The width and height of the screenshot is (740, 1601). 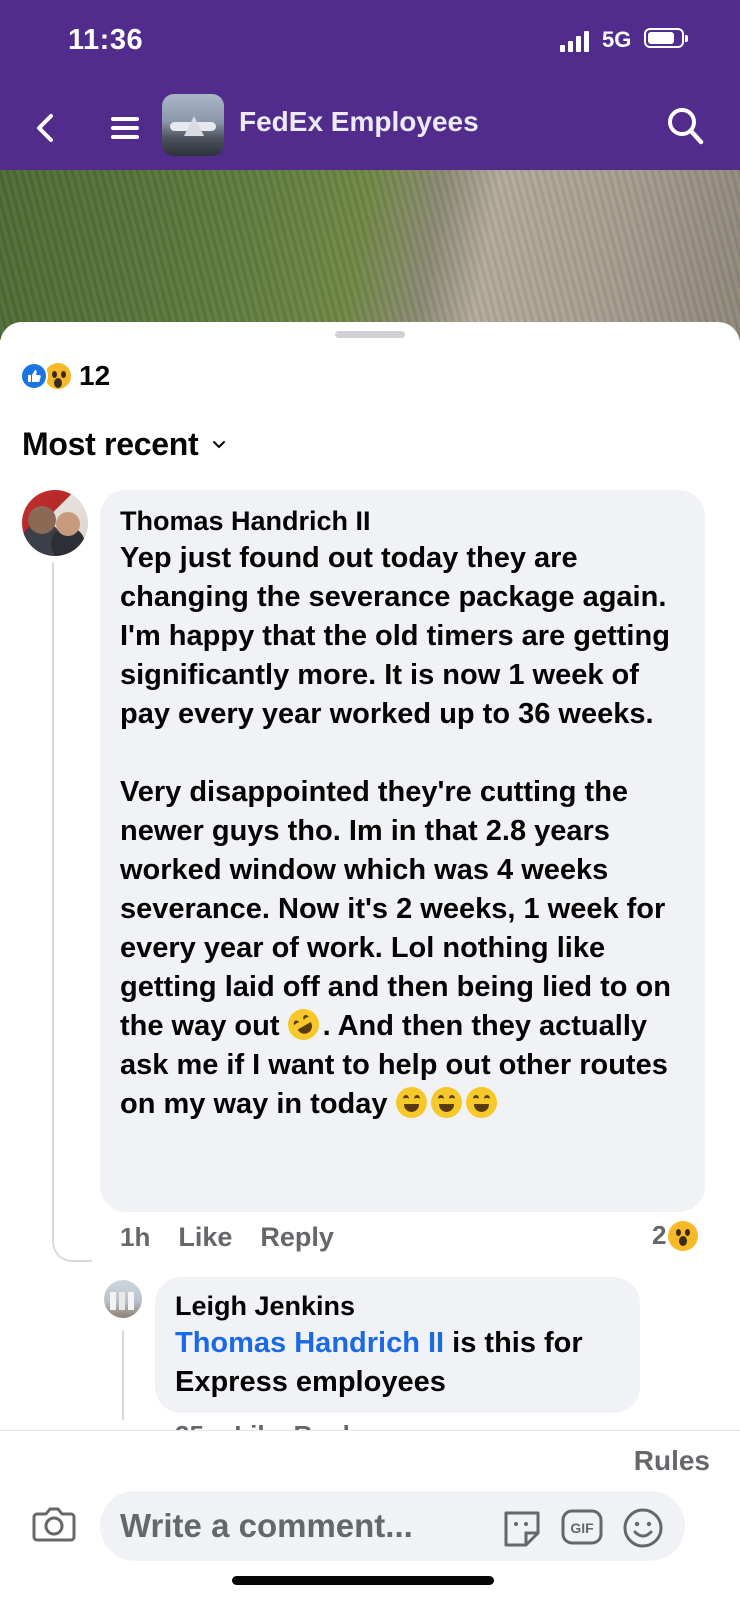 I want to click on comment-reaction-summary: 2, so click(x=675, y=1235).